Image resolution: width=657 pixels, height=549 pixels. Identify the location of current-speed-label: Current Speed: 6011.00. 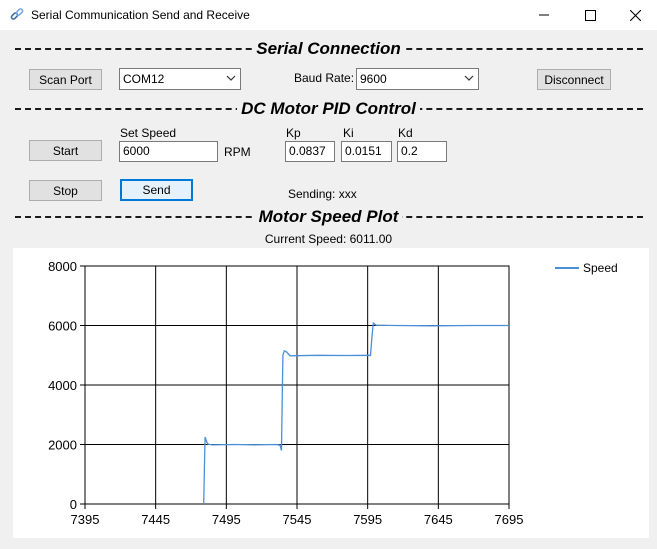
(328, 239).